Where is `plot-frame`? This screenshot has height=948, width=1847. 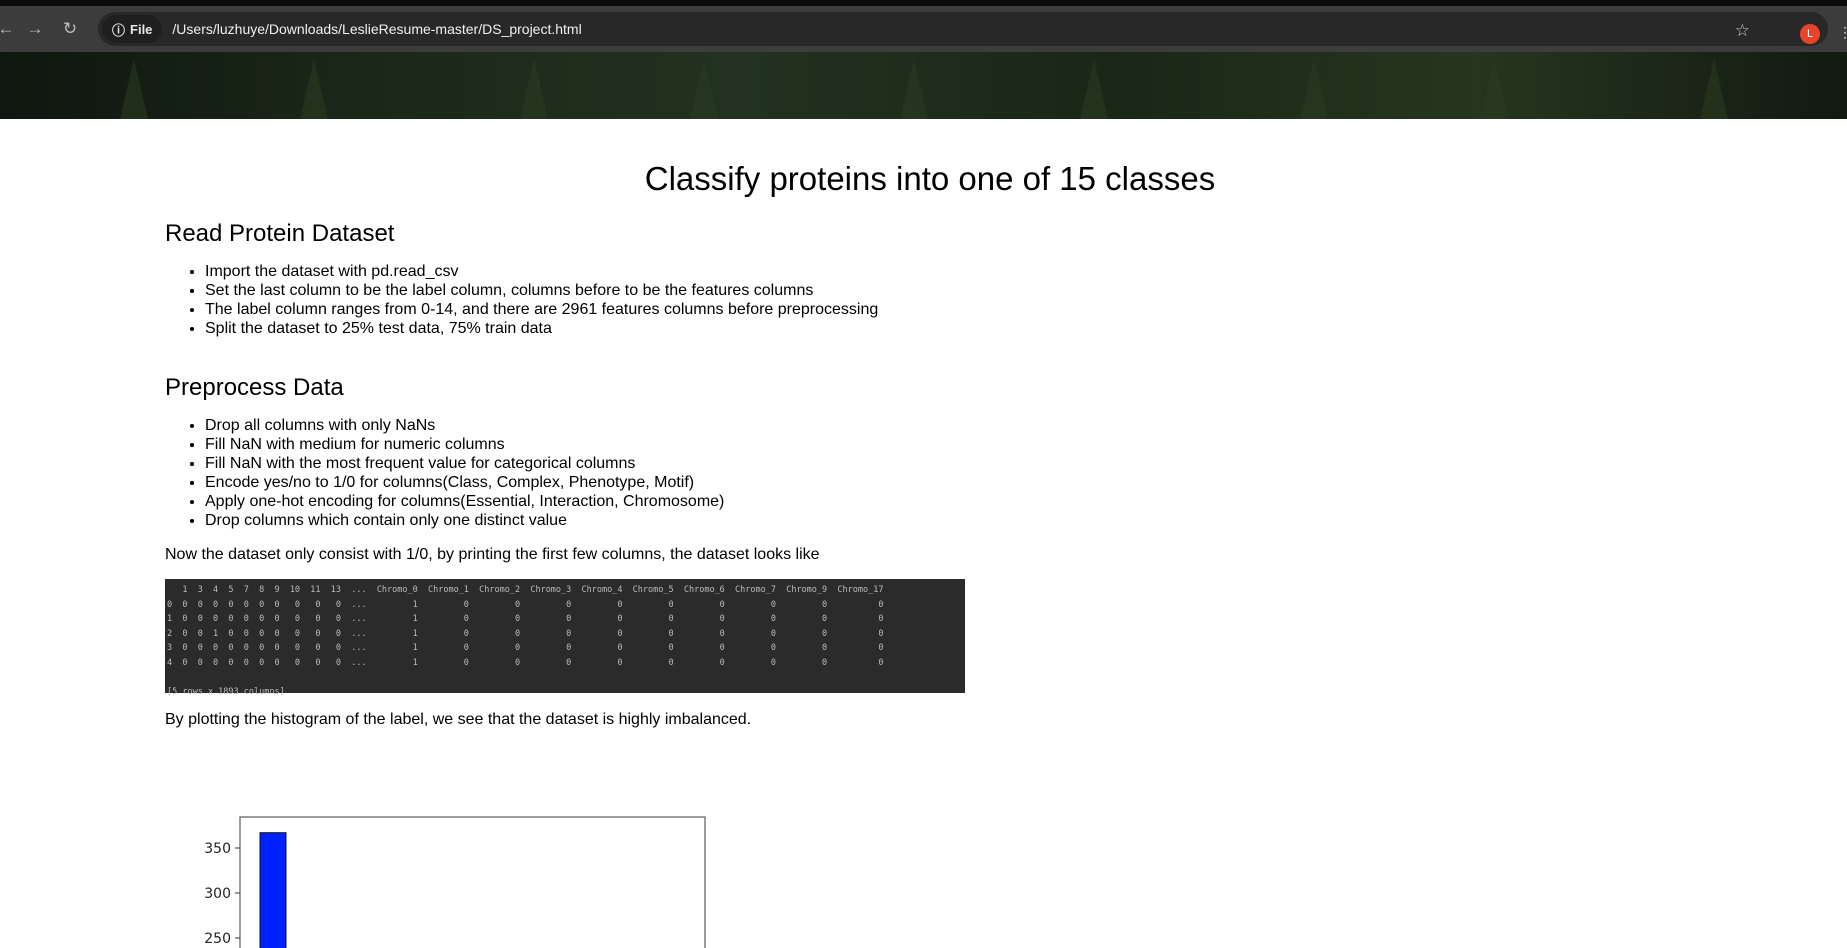
plot-frame is located at coordinates (472, 882).